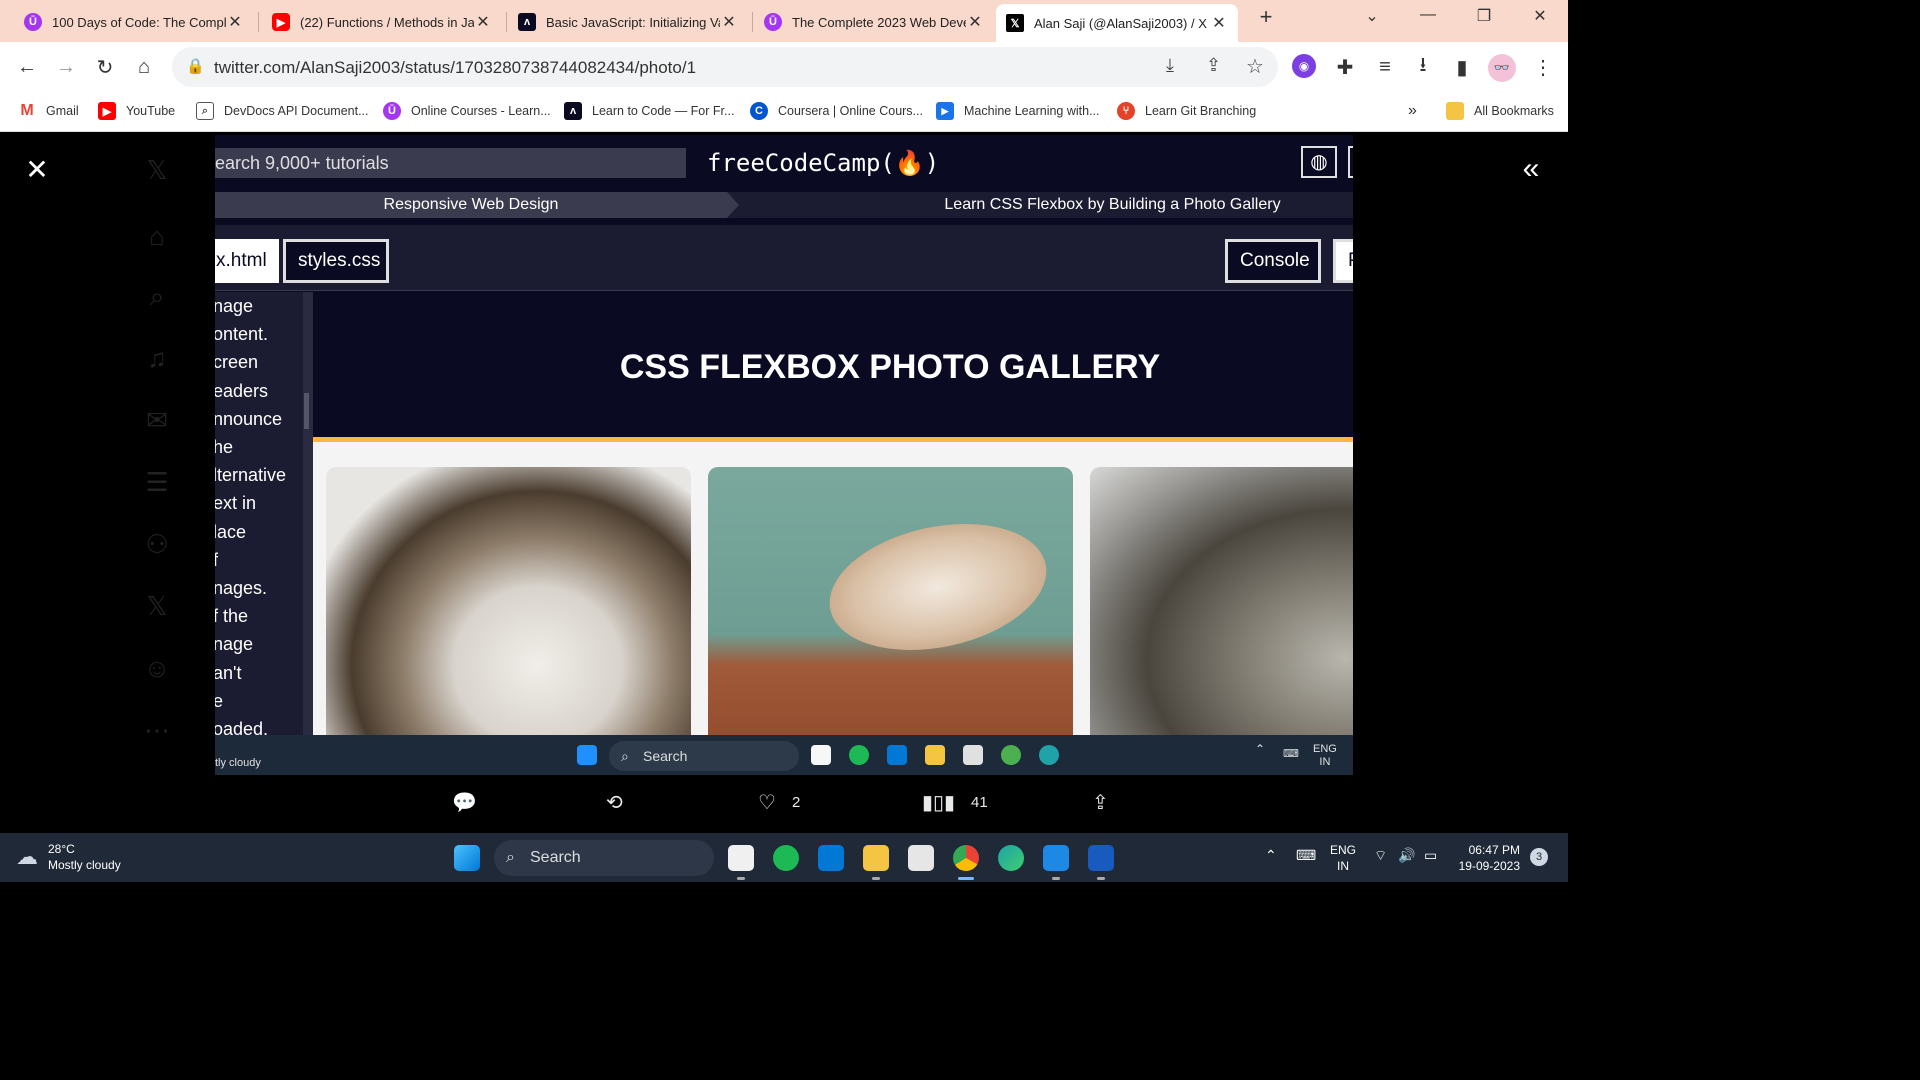  I want to click on notepad-icon, so click(741, 858).